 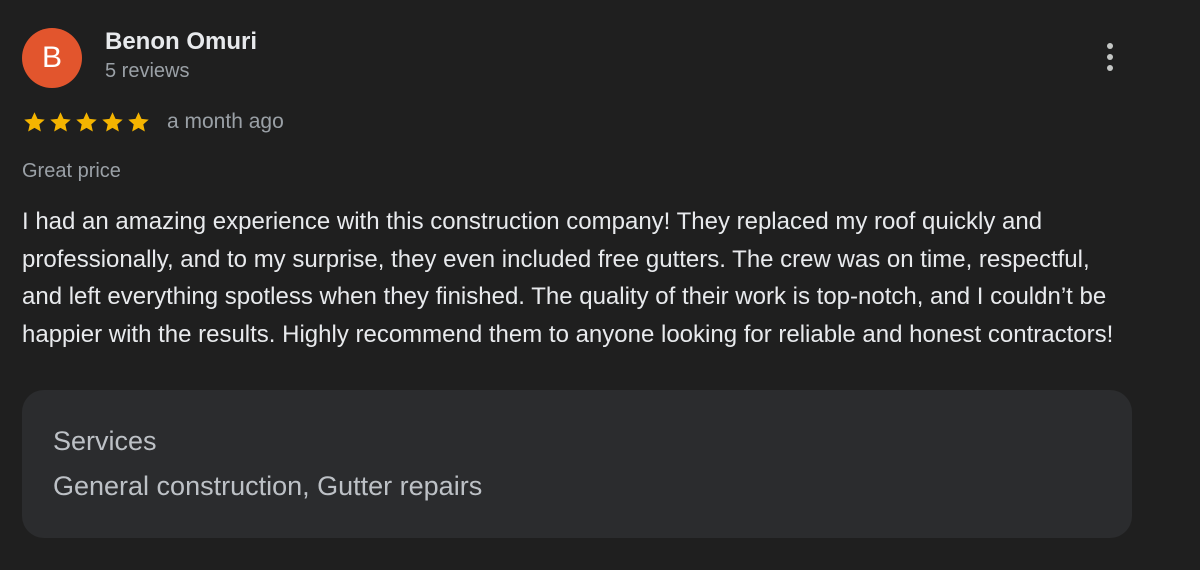 I want to click on star-rating, so click(x=86, y=122).